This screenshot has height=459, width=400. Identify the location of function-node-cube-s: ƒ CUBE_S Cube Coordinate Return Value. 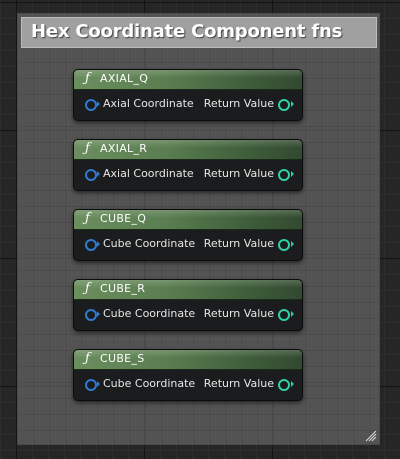
(188, 375).